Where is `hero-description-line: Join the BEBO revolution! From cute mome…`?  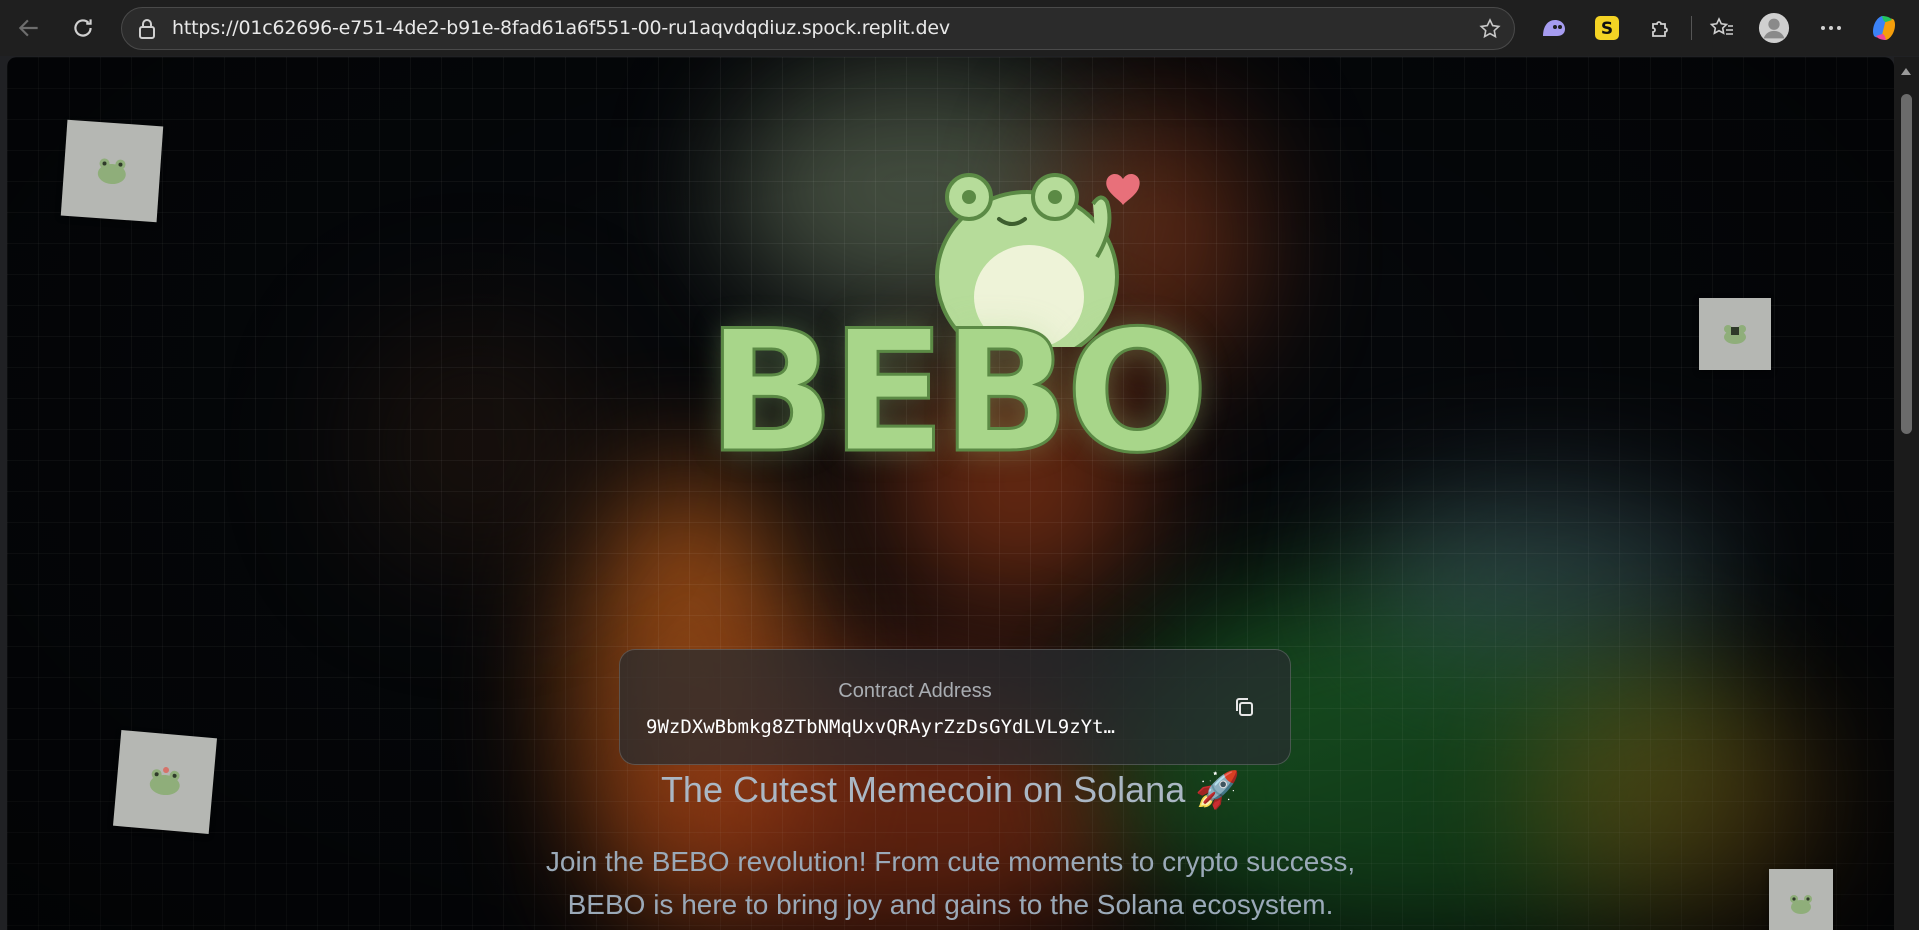
hero-description-line: Join the BEBO revolution! From cute mome… is located at coordinates (950, 861).